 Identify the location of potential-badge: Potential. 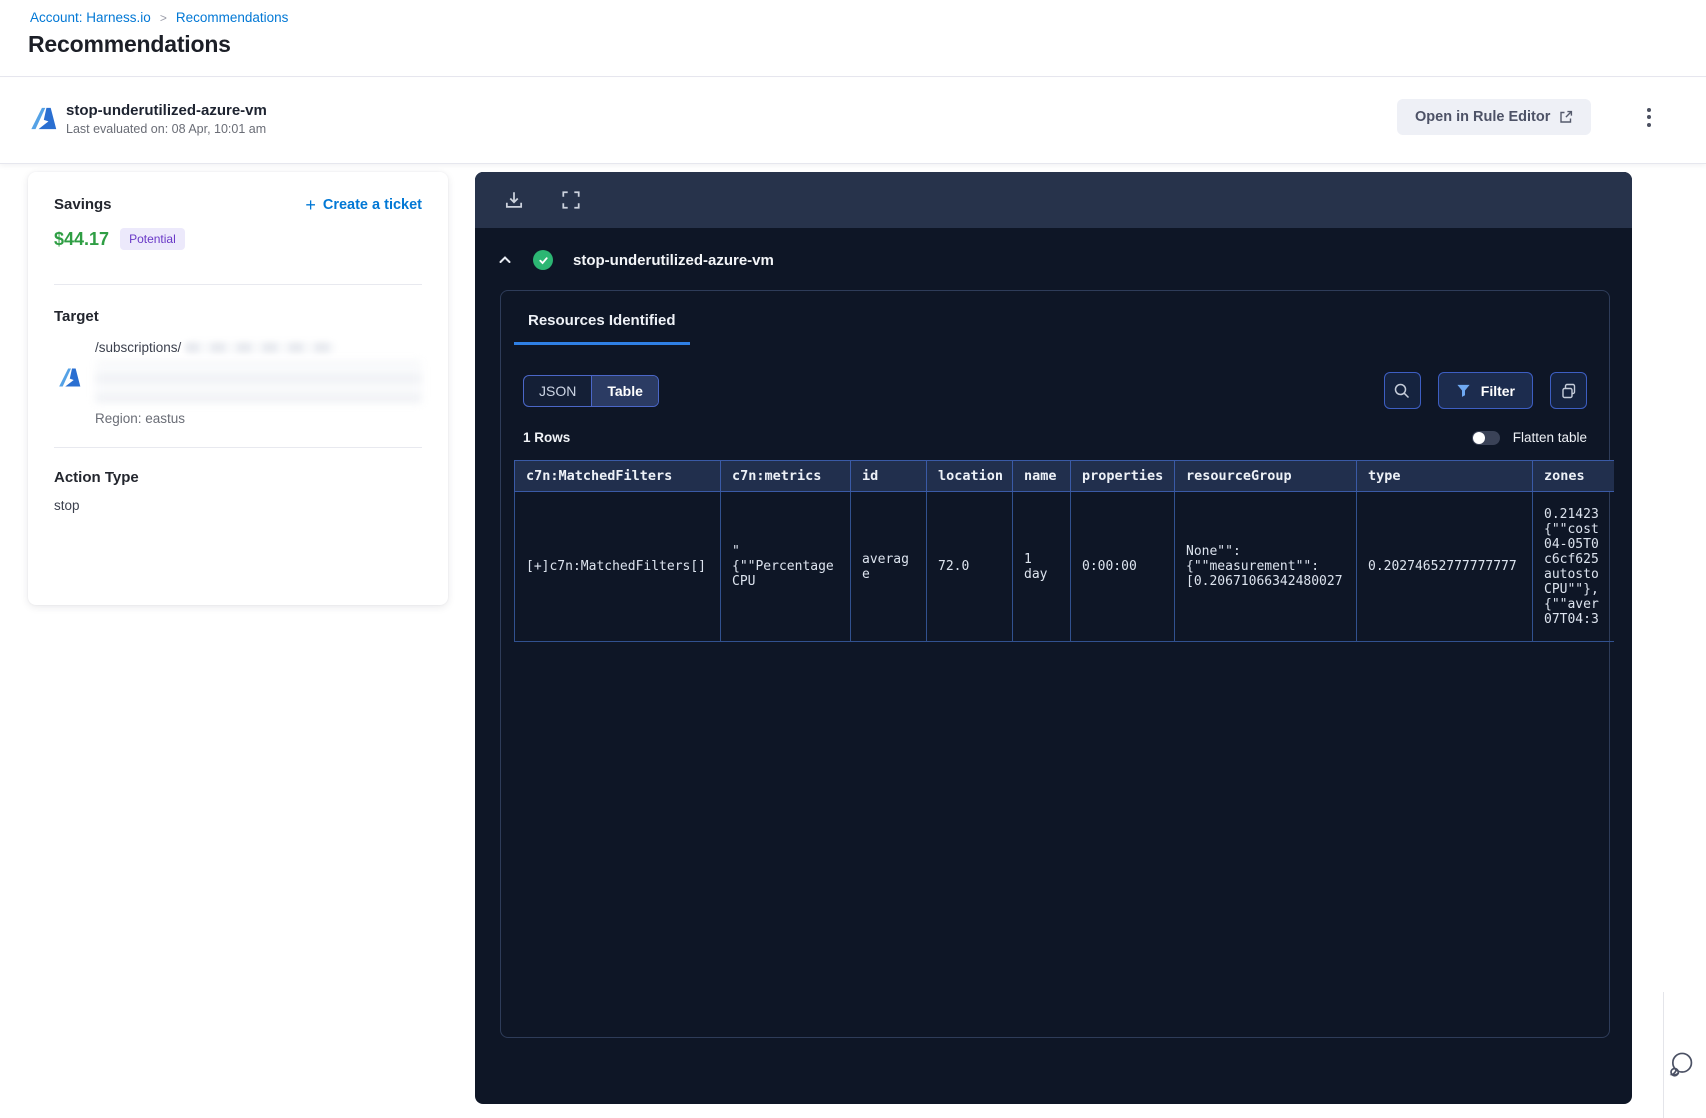
(152, 239).